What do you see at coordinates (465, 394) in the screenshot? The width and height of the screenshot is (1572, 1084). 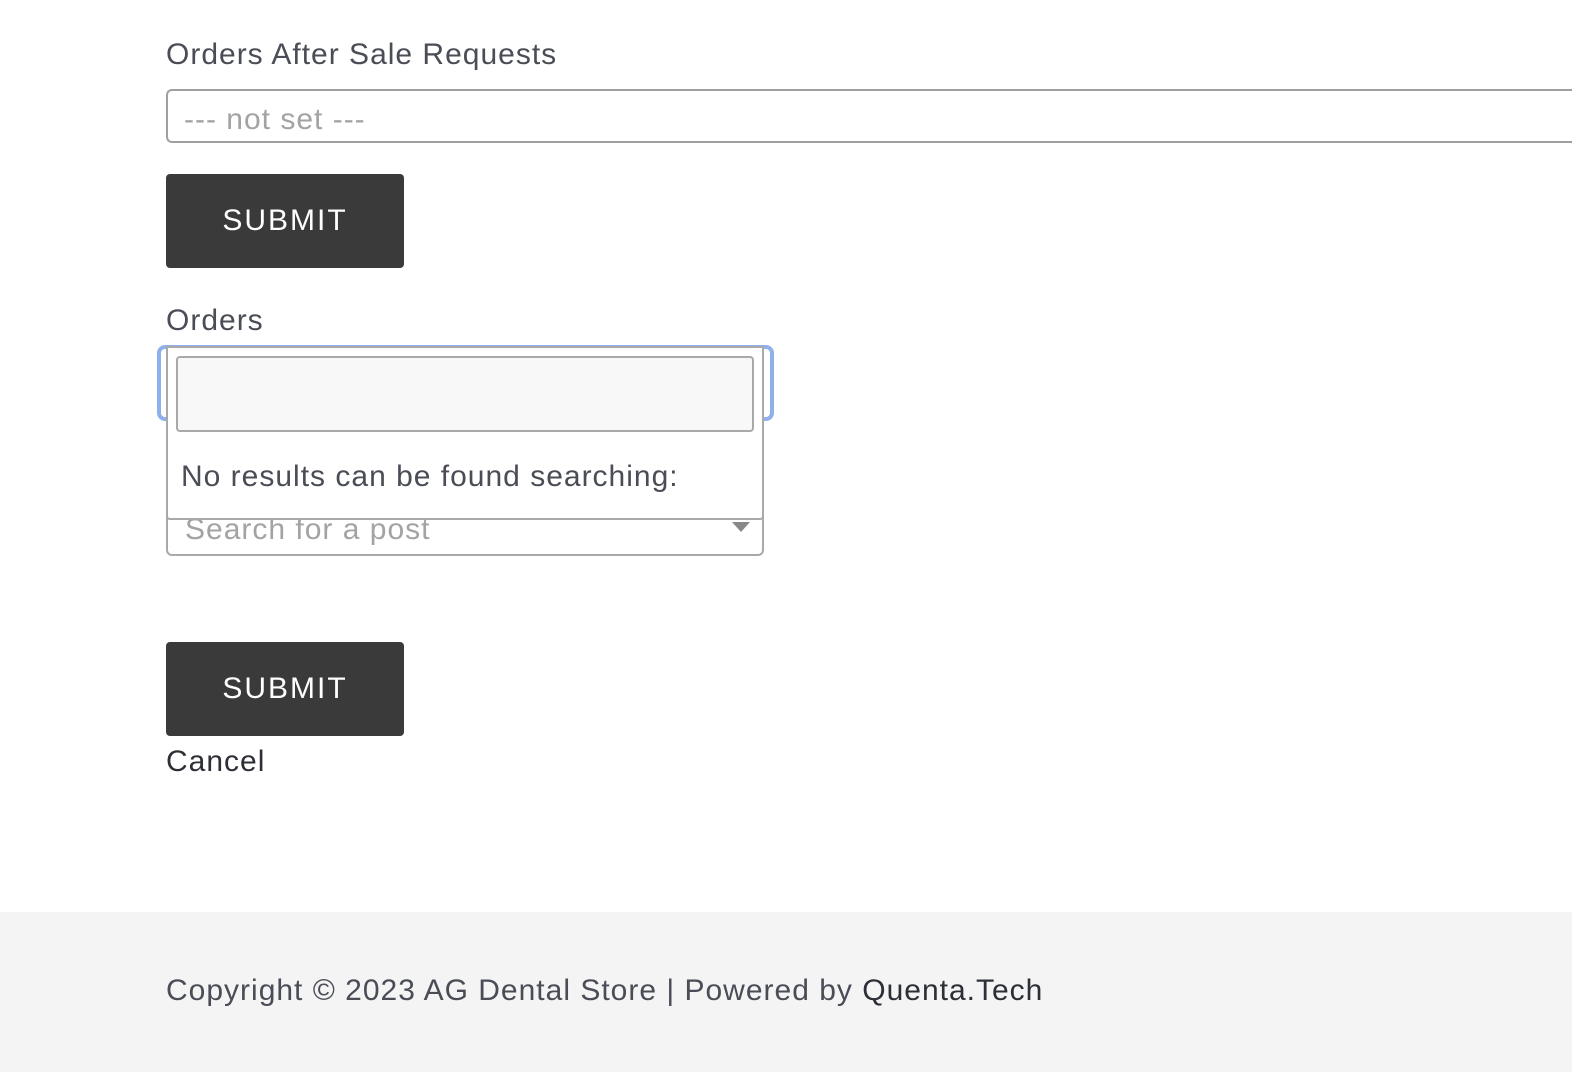 I see `orders-search-input` at bounding box center [465, 394].